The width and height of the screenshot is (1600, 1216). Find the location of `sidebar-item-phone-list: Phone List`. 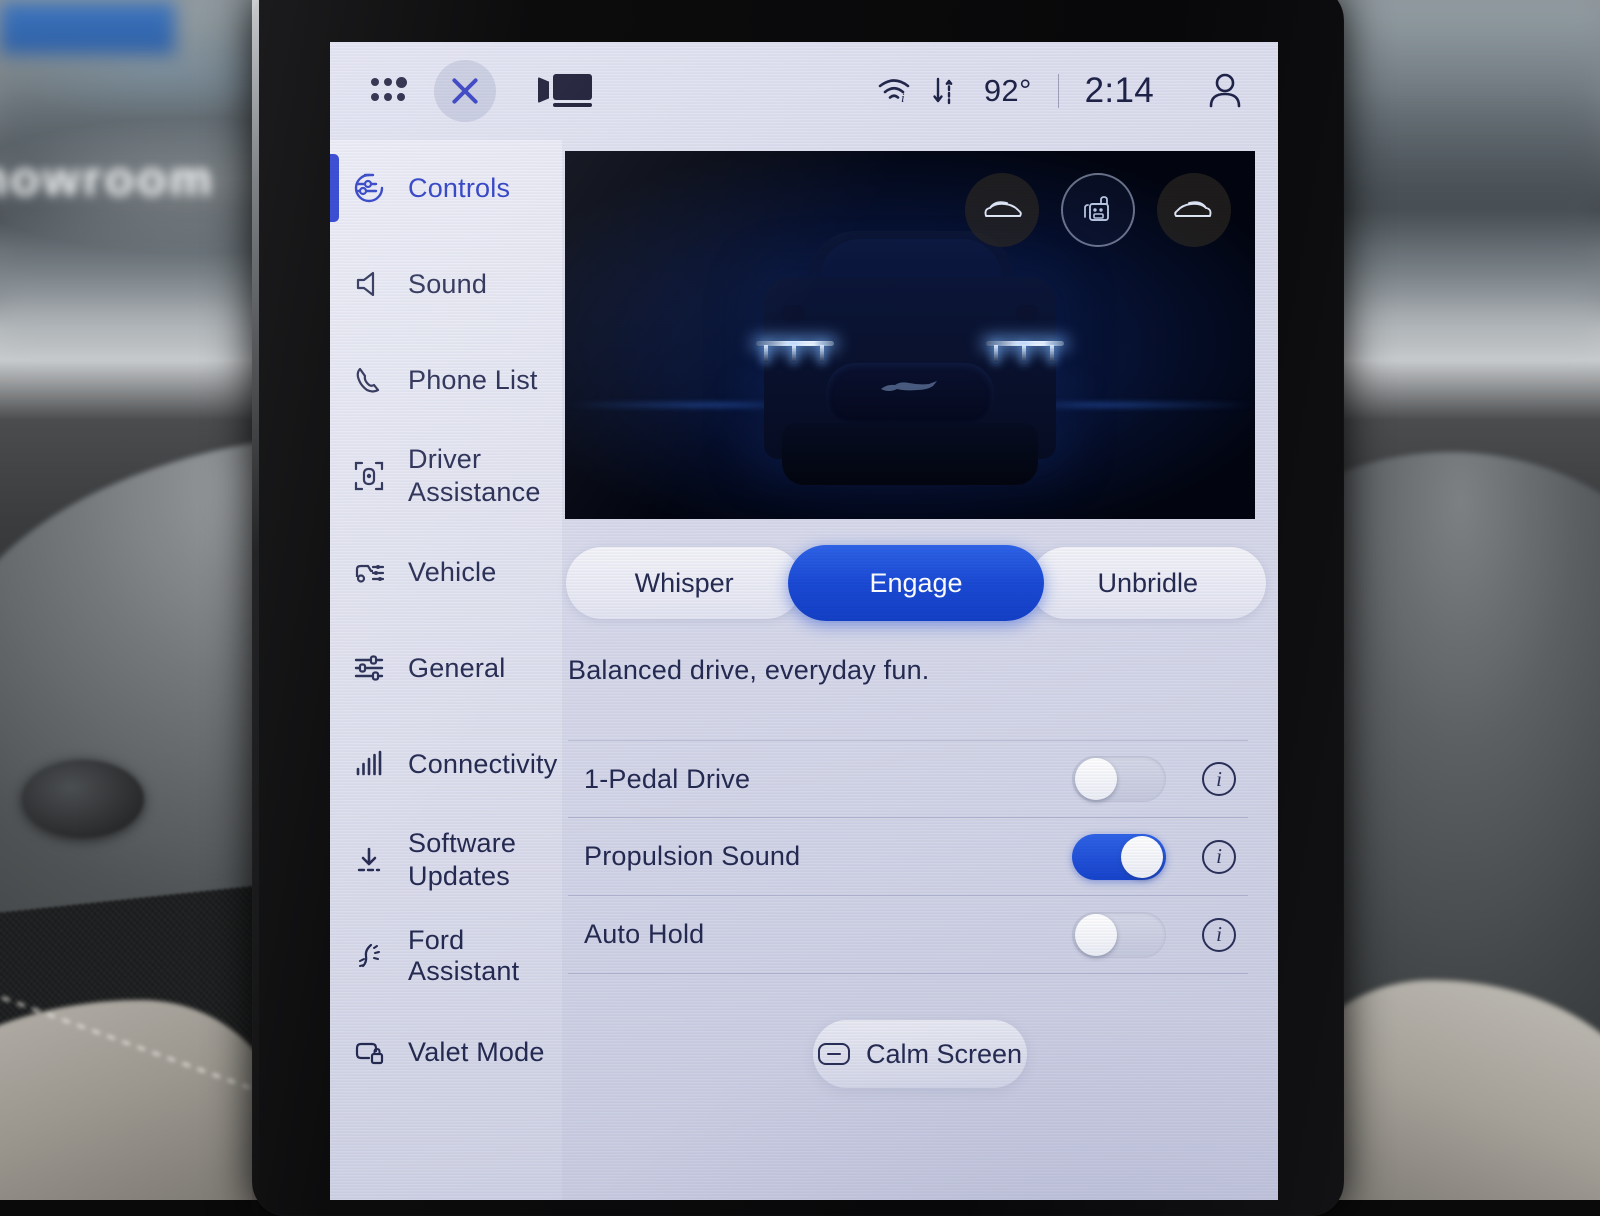

sidebar-item-phone-list: Phone List is located at coordinates (446, 380).